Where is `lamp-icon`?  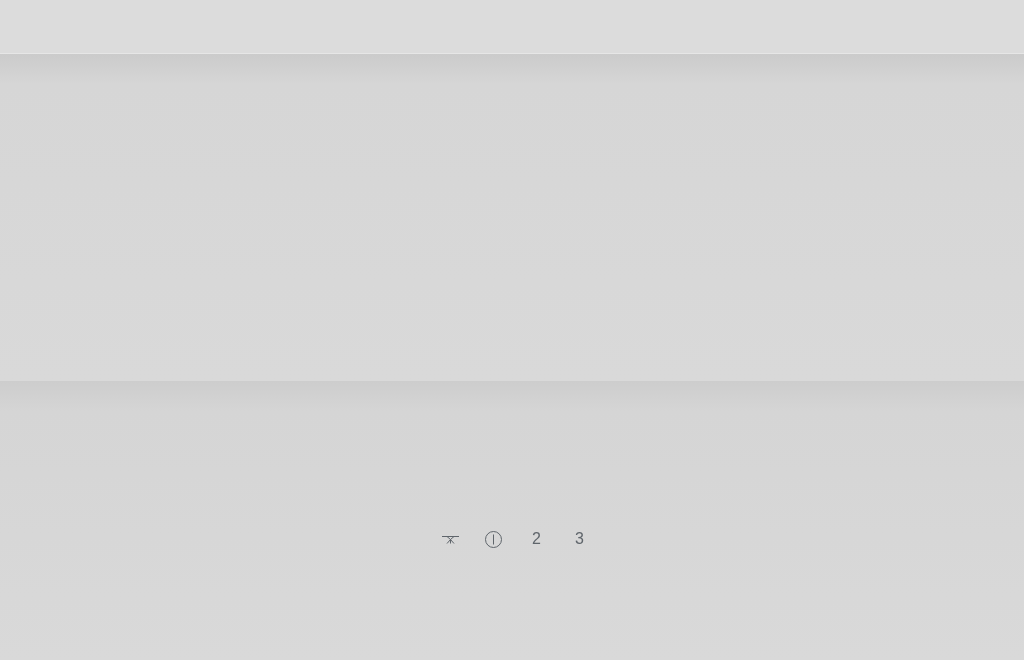 lamp-icon is located at coordinates (450, 539).